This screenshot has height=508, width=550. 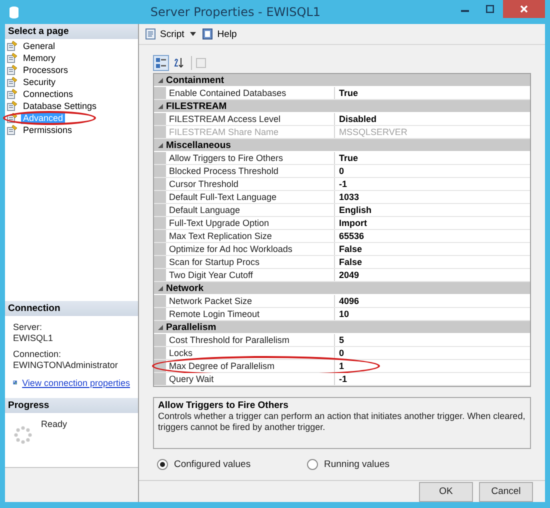 I want to click on property-value: 2049, so click(x=432, y=275).